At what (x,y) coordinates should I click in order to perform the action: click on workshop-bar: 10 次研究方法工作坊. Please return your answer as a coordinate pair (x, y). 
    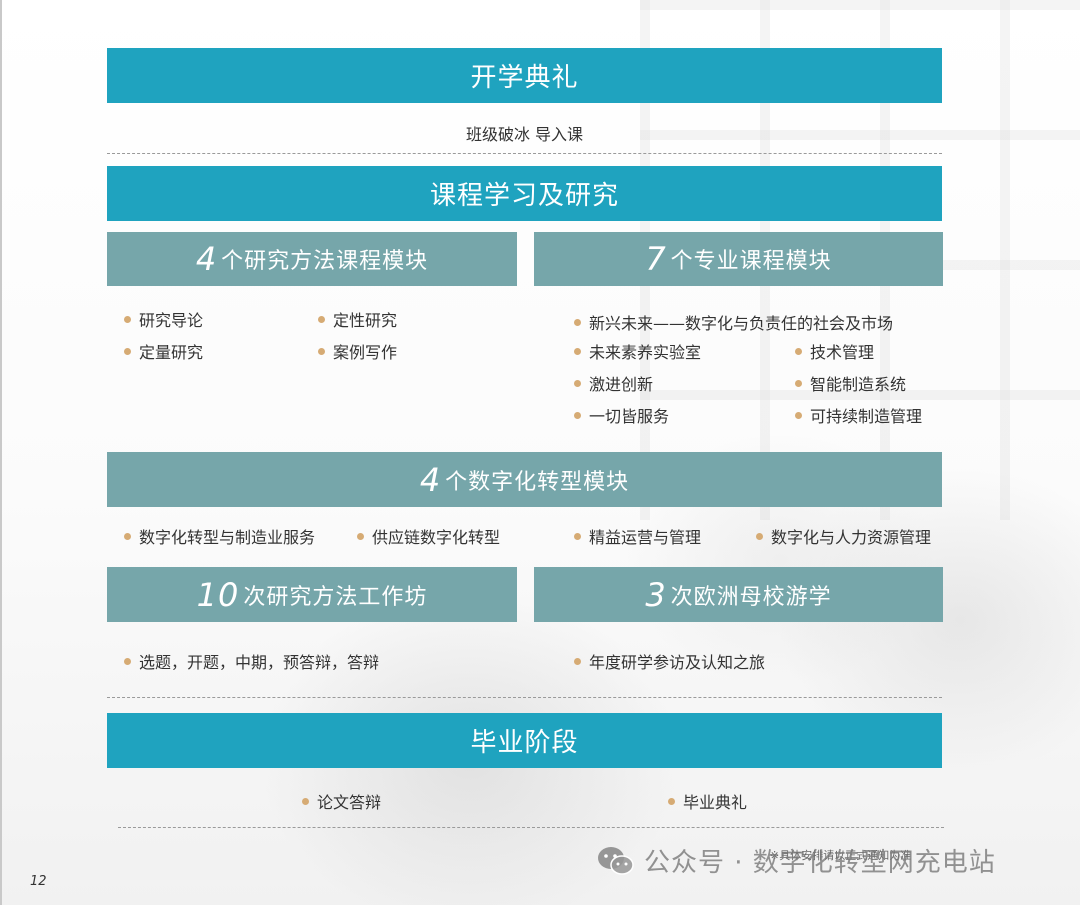
    Looking at the image, I should click on (312, 594).